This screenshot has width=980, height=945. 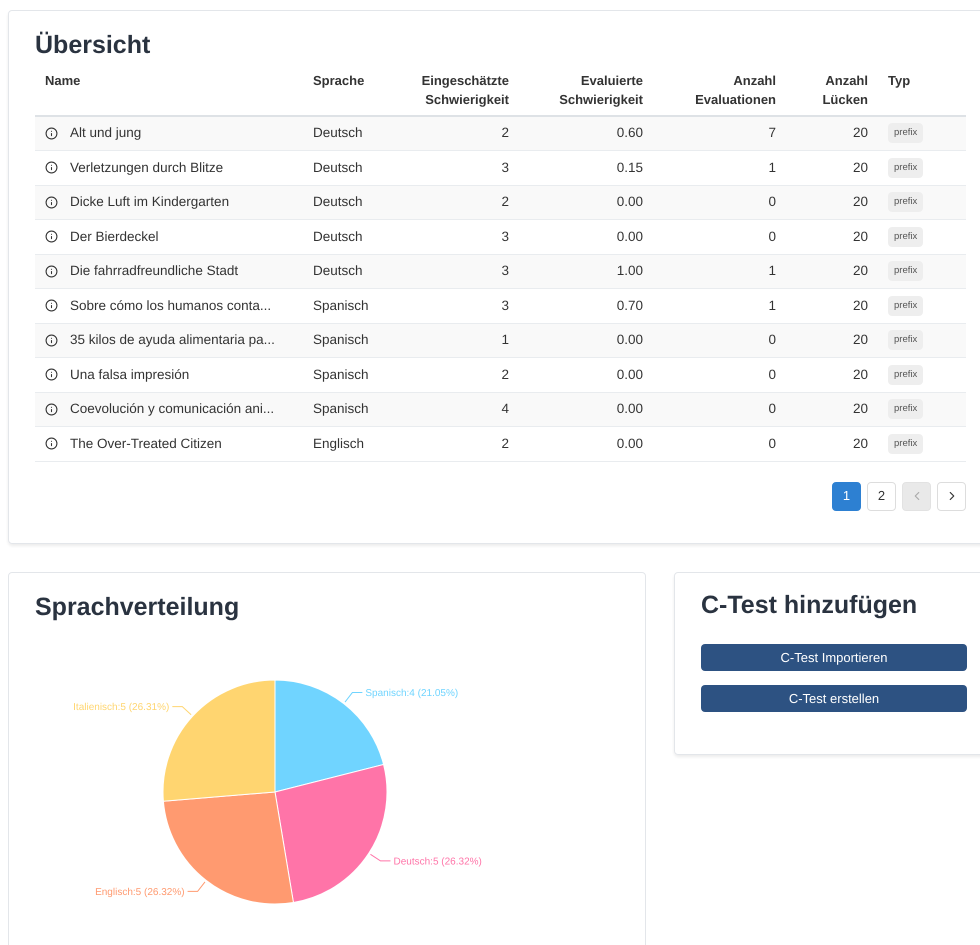 What do you see at coordinates (629, 167) in the screenshot?
I see `table-cell-text: 0.15` at bounding box center [629, 167].